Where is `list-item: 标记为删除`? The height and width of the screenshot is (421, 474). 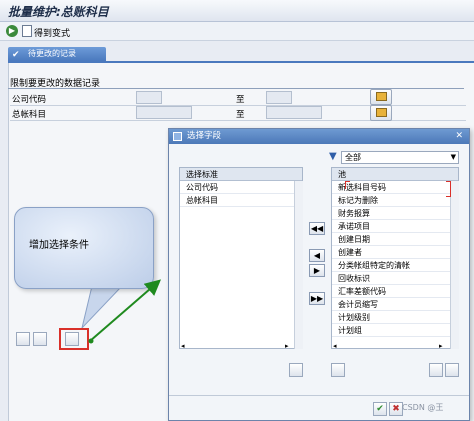 list-item: 标记为删除 is located at coordinates (395, 200).